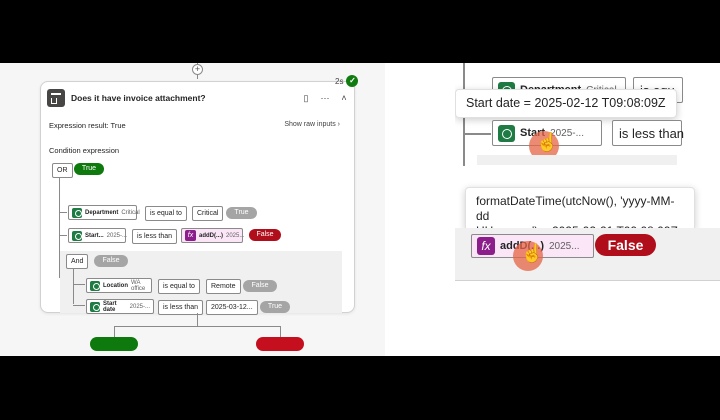 The height and width of the screenshot is (420, 720). What do you see at coordinates (114, 344) in the screenshot?
I see `true-branch-label` at bounding box center [114, 344].